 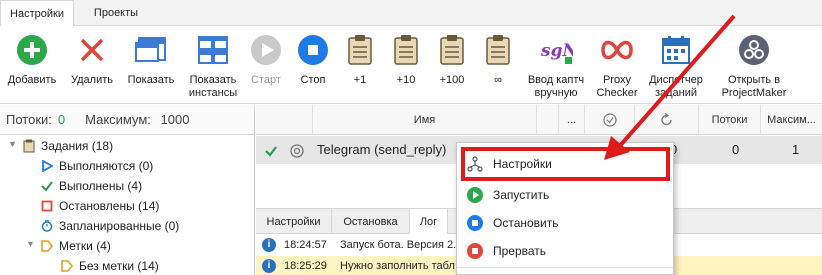 I want to click on captcha-button-label: Ввод каптч вручную, so click(x=556, y=86).